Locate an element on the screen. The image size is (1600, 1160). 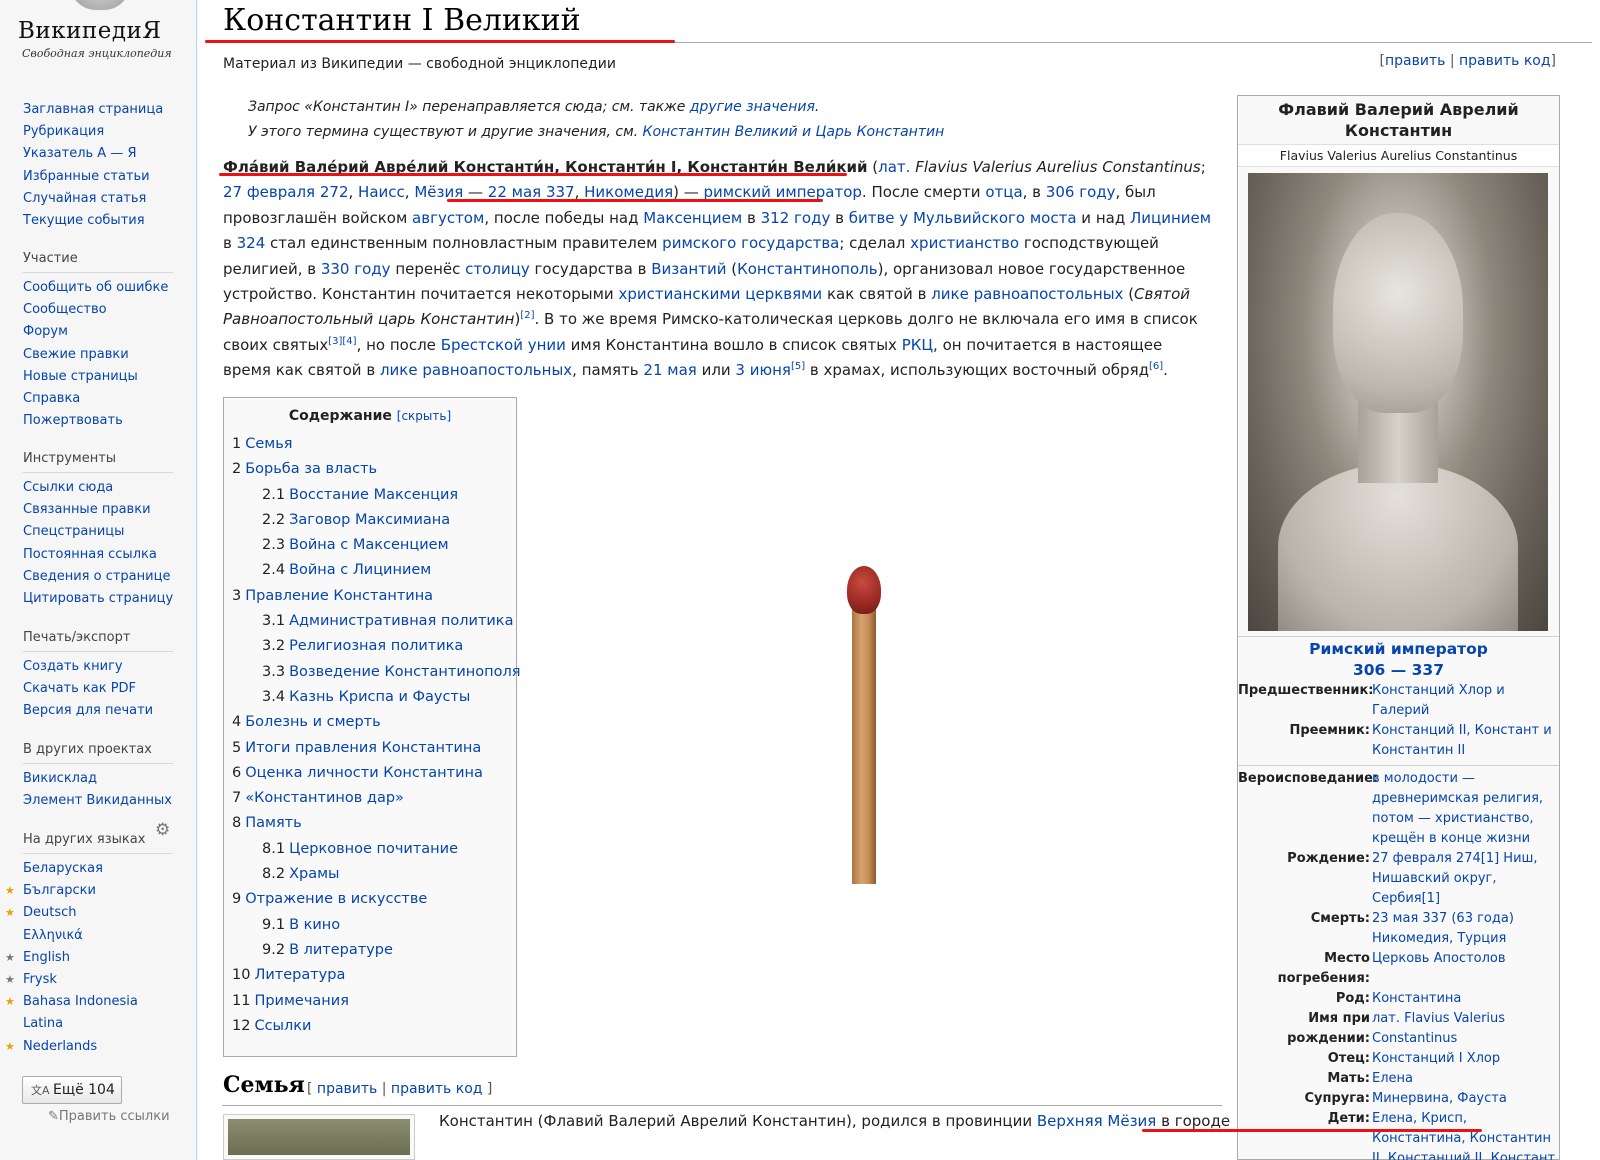
nav-help: Справка is located at coordinates (98, 399).